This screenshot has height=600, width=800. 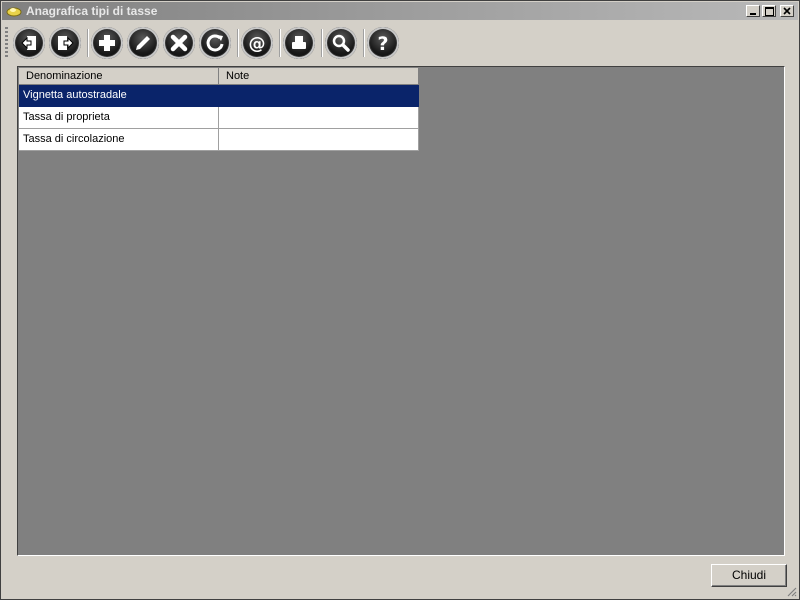 I want to click on refresh-button, so click(x=215, y=43).